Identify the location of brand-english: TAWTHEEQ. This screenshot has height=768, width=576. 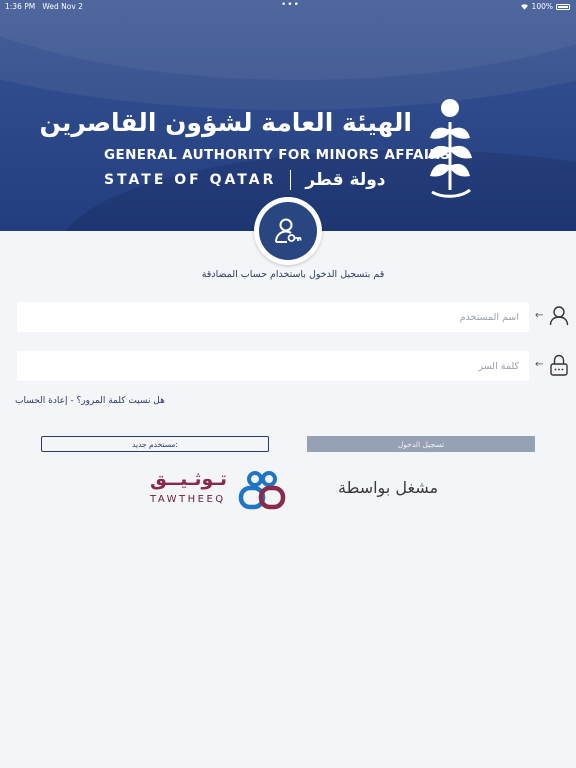
(188, 499).